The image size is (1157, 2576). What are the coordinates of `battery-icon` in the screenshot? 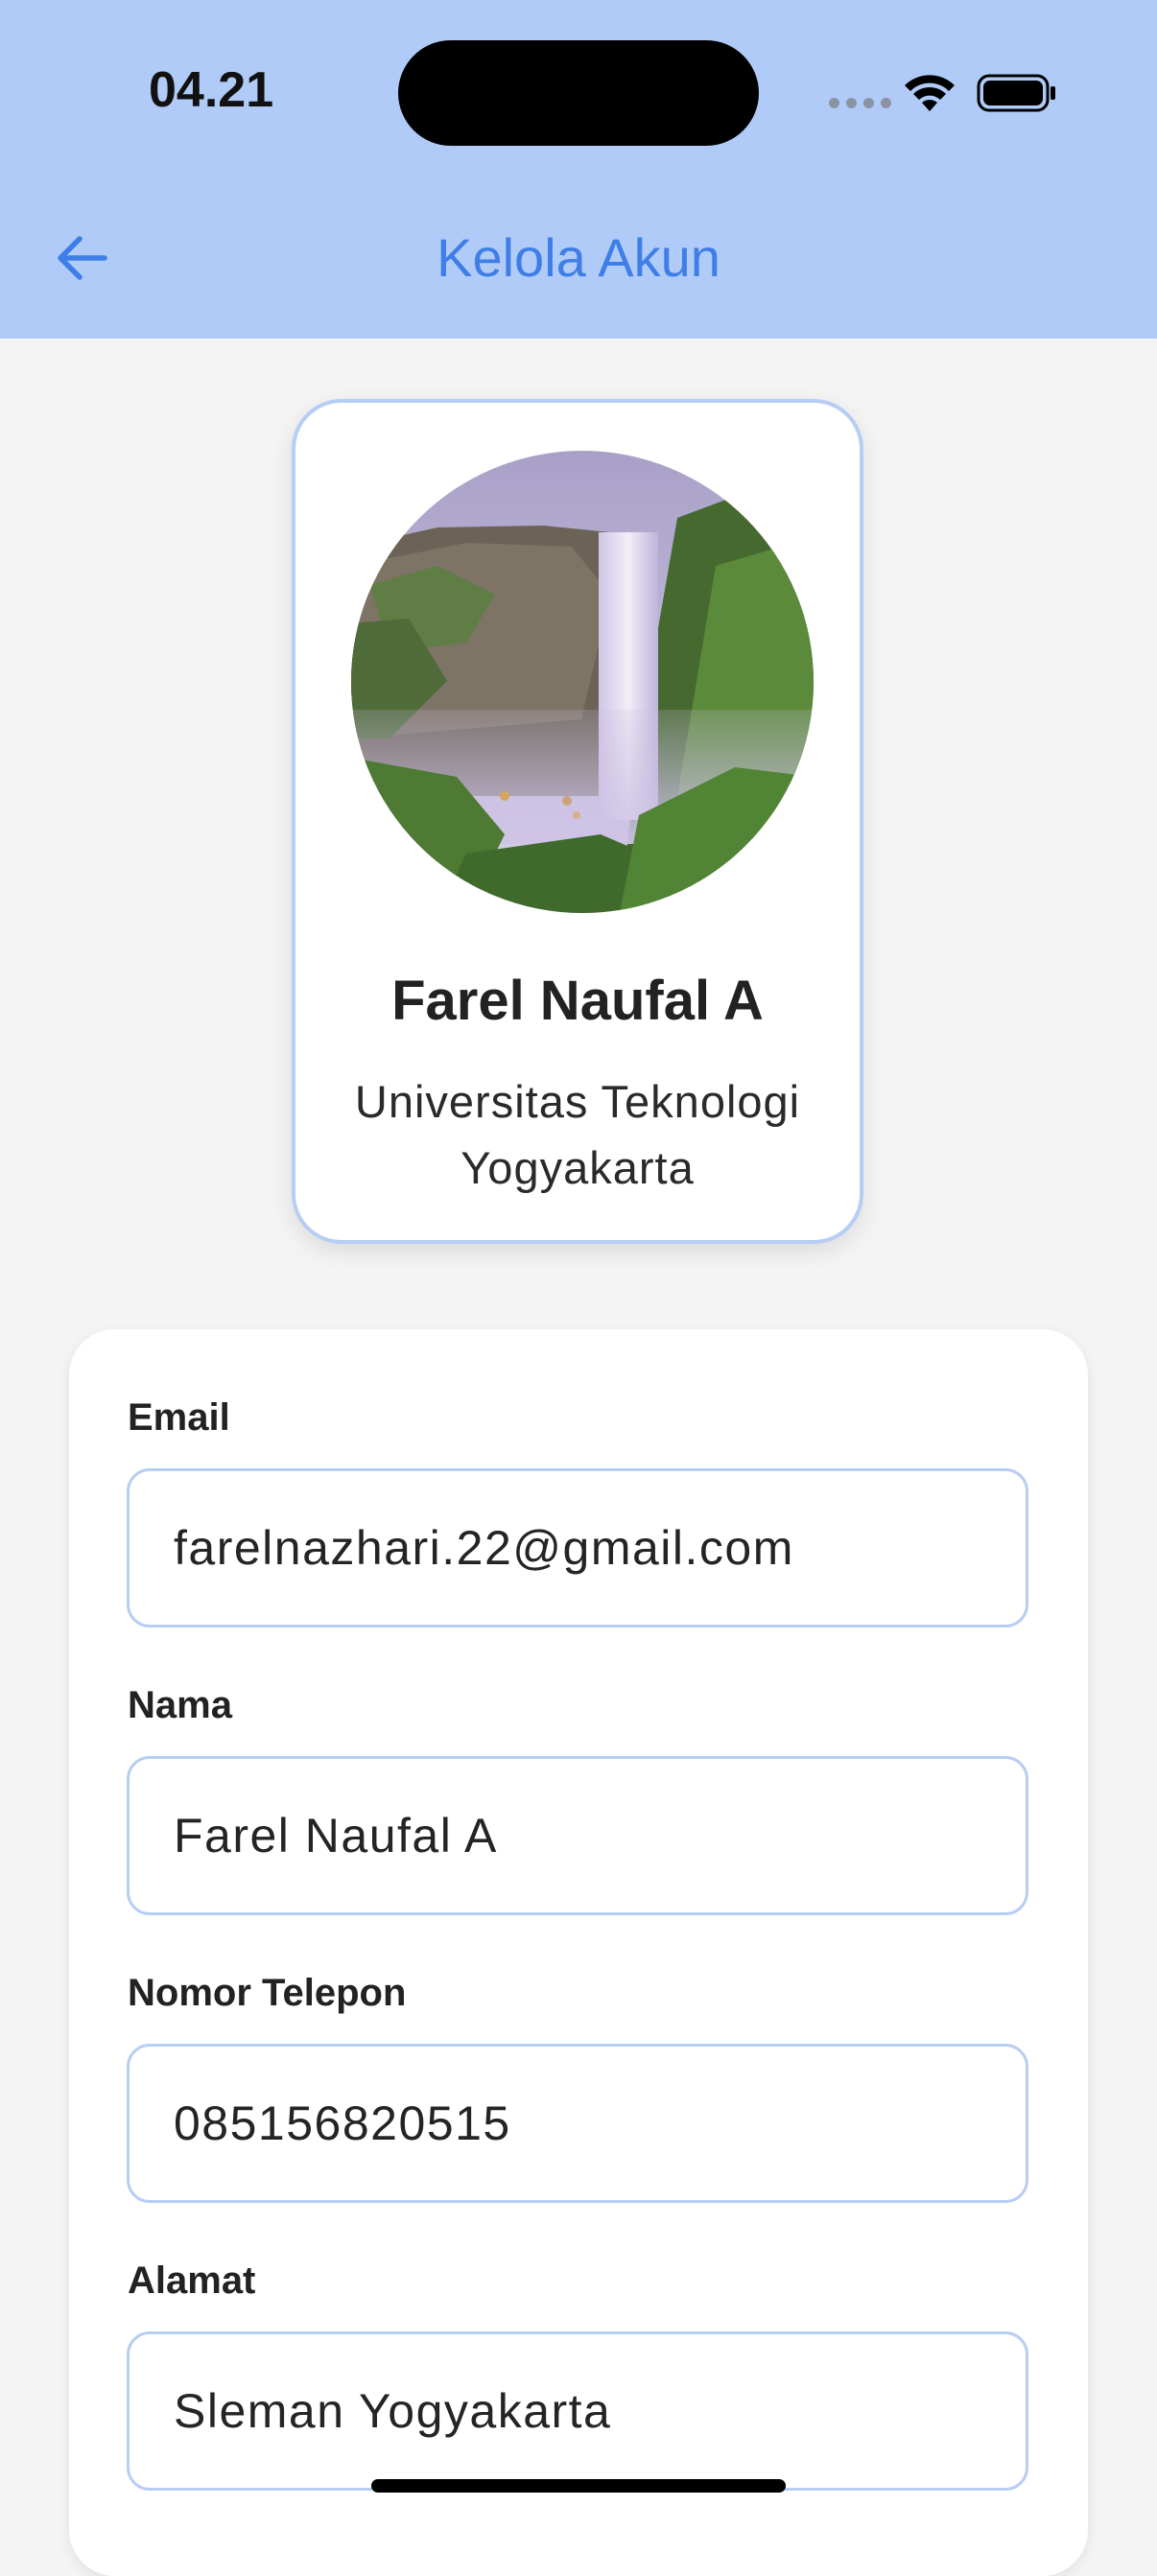 It's located at (1016, 93).